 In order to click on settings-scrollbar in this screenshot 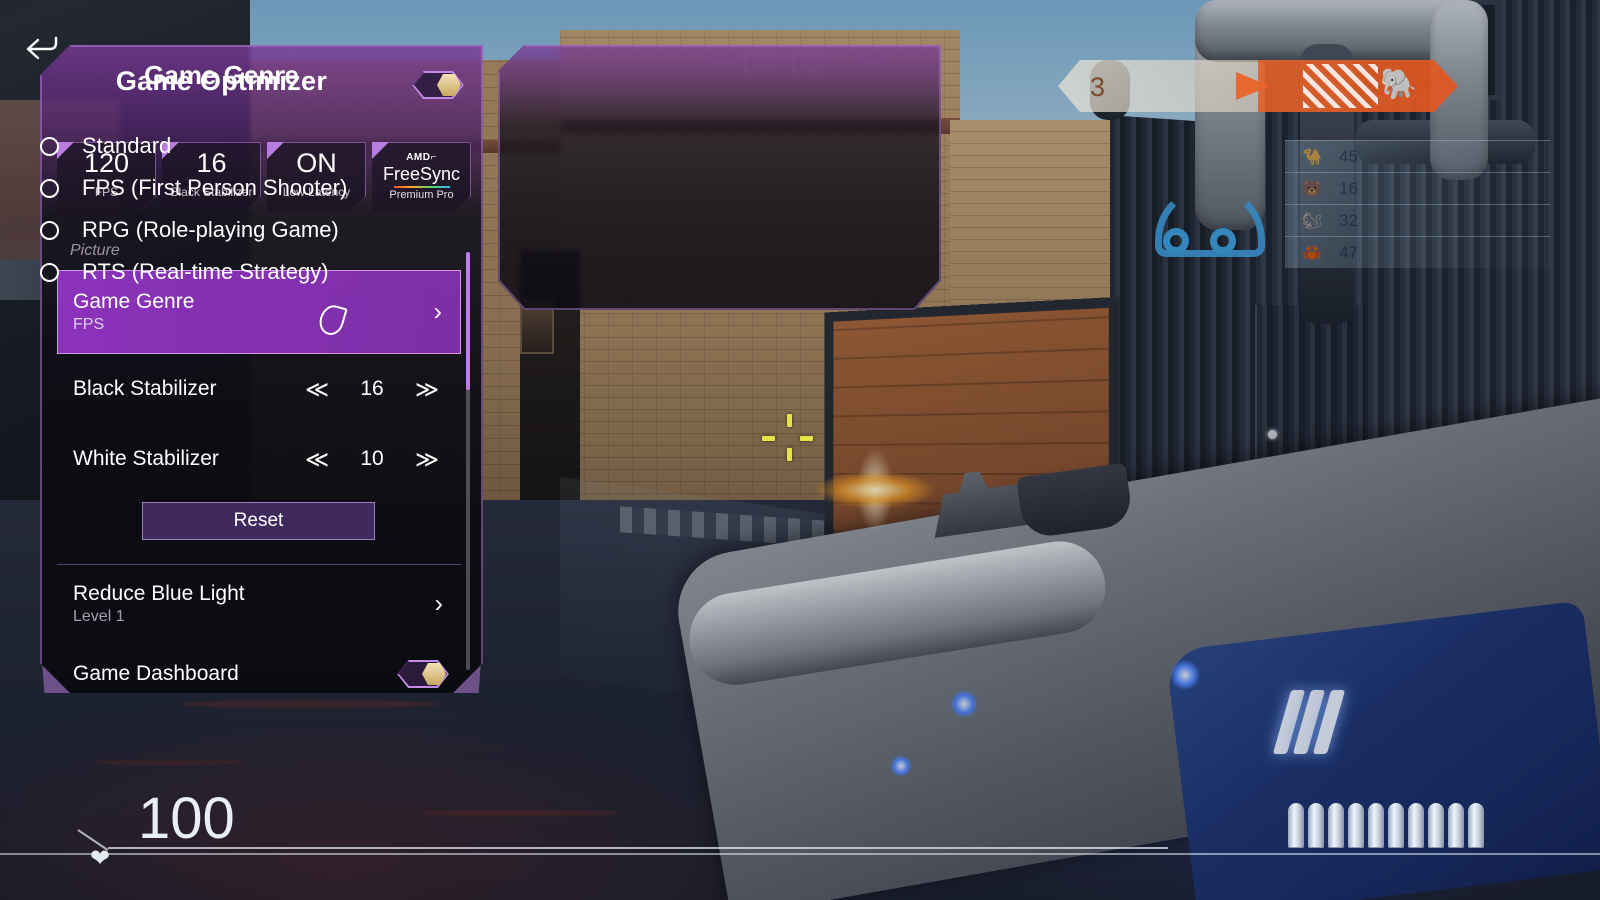, I will do `click(468, 461)`.